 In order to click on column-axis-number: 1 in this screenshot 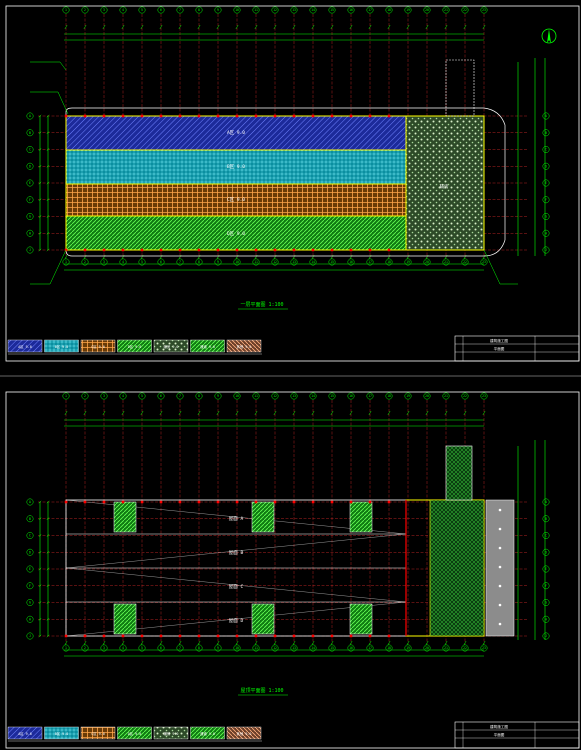, I will do `click(66, 648)`.